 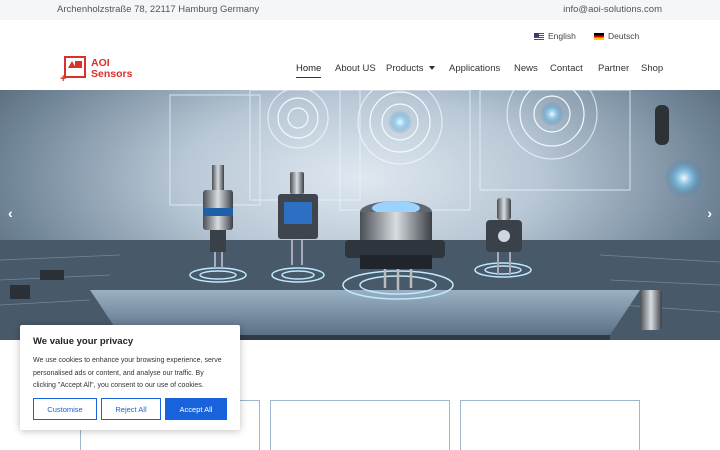 I want to click on reject-all-button: Reject All, so click(x=131, y=409).